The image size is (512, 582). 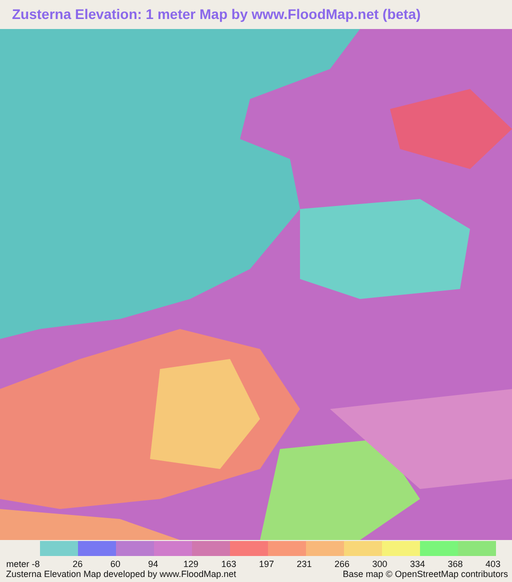 What do you see at coordinates (342, 564) in the screenshot?
I see `legend-tick-label: 266` at bounding box center [342, 564].